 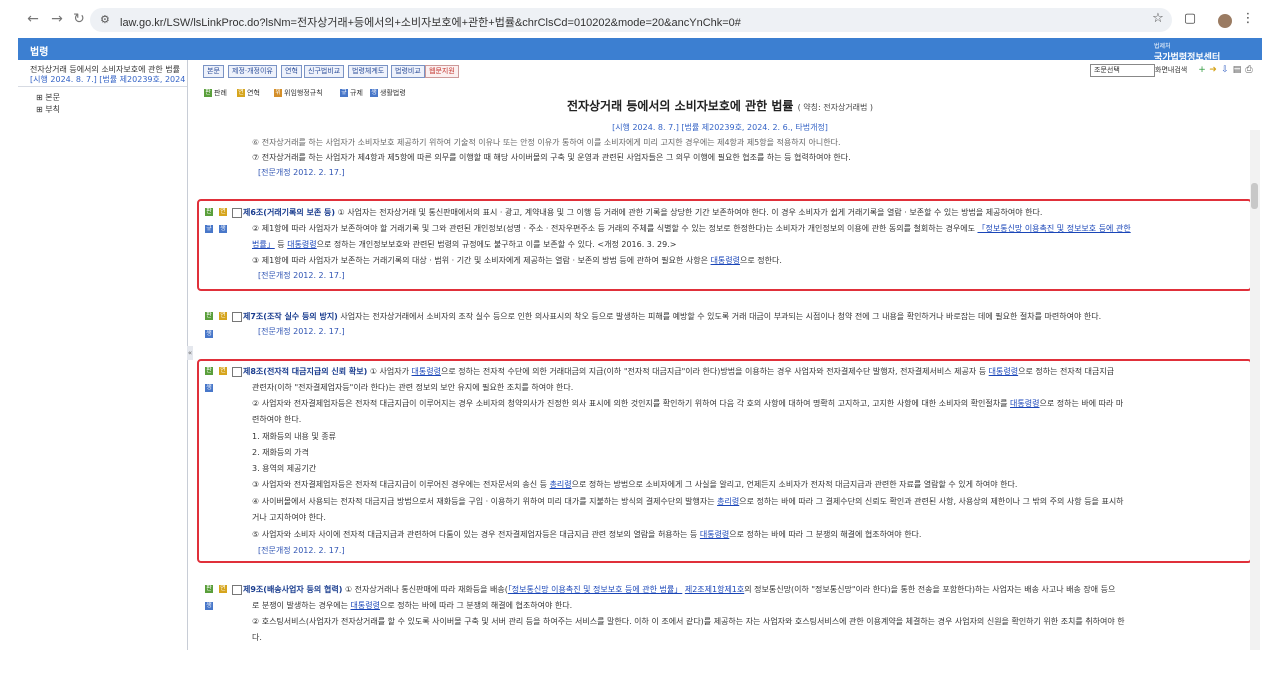 What do you see at coordinates (324, 71) in the screenshot?
I see `tab-compare-old-new: 신구법비교` at bounding box center [324, 71].